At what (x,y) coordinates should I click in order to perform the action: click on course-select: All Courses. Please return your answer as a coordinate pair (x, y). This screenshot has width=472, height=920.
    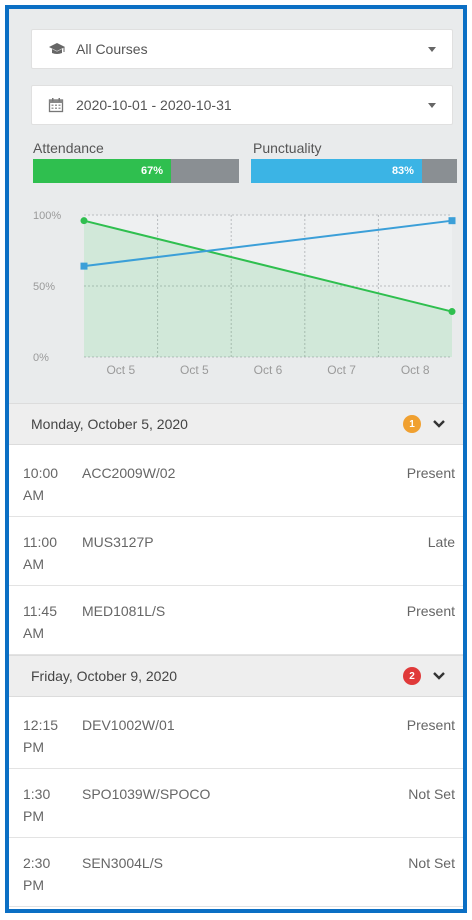
    Looking at the image, I should click on (242, 49).